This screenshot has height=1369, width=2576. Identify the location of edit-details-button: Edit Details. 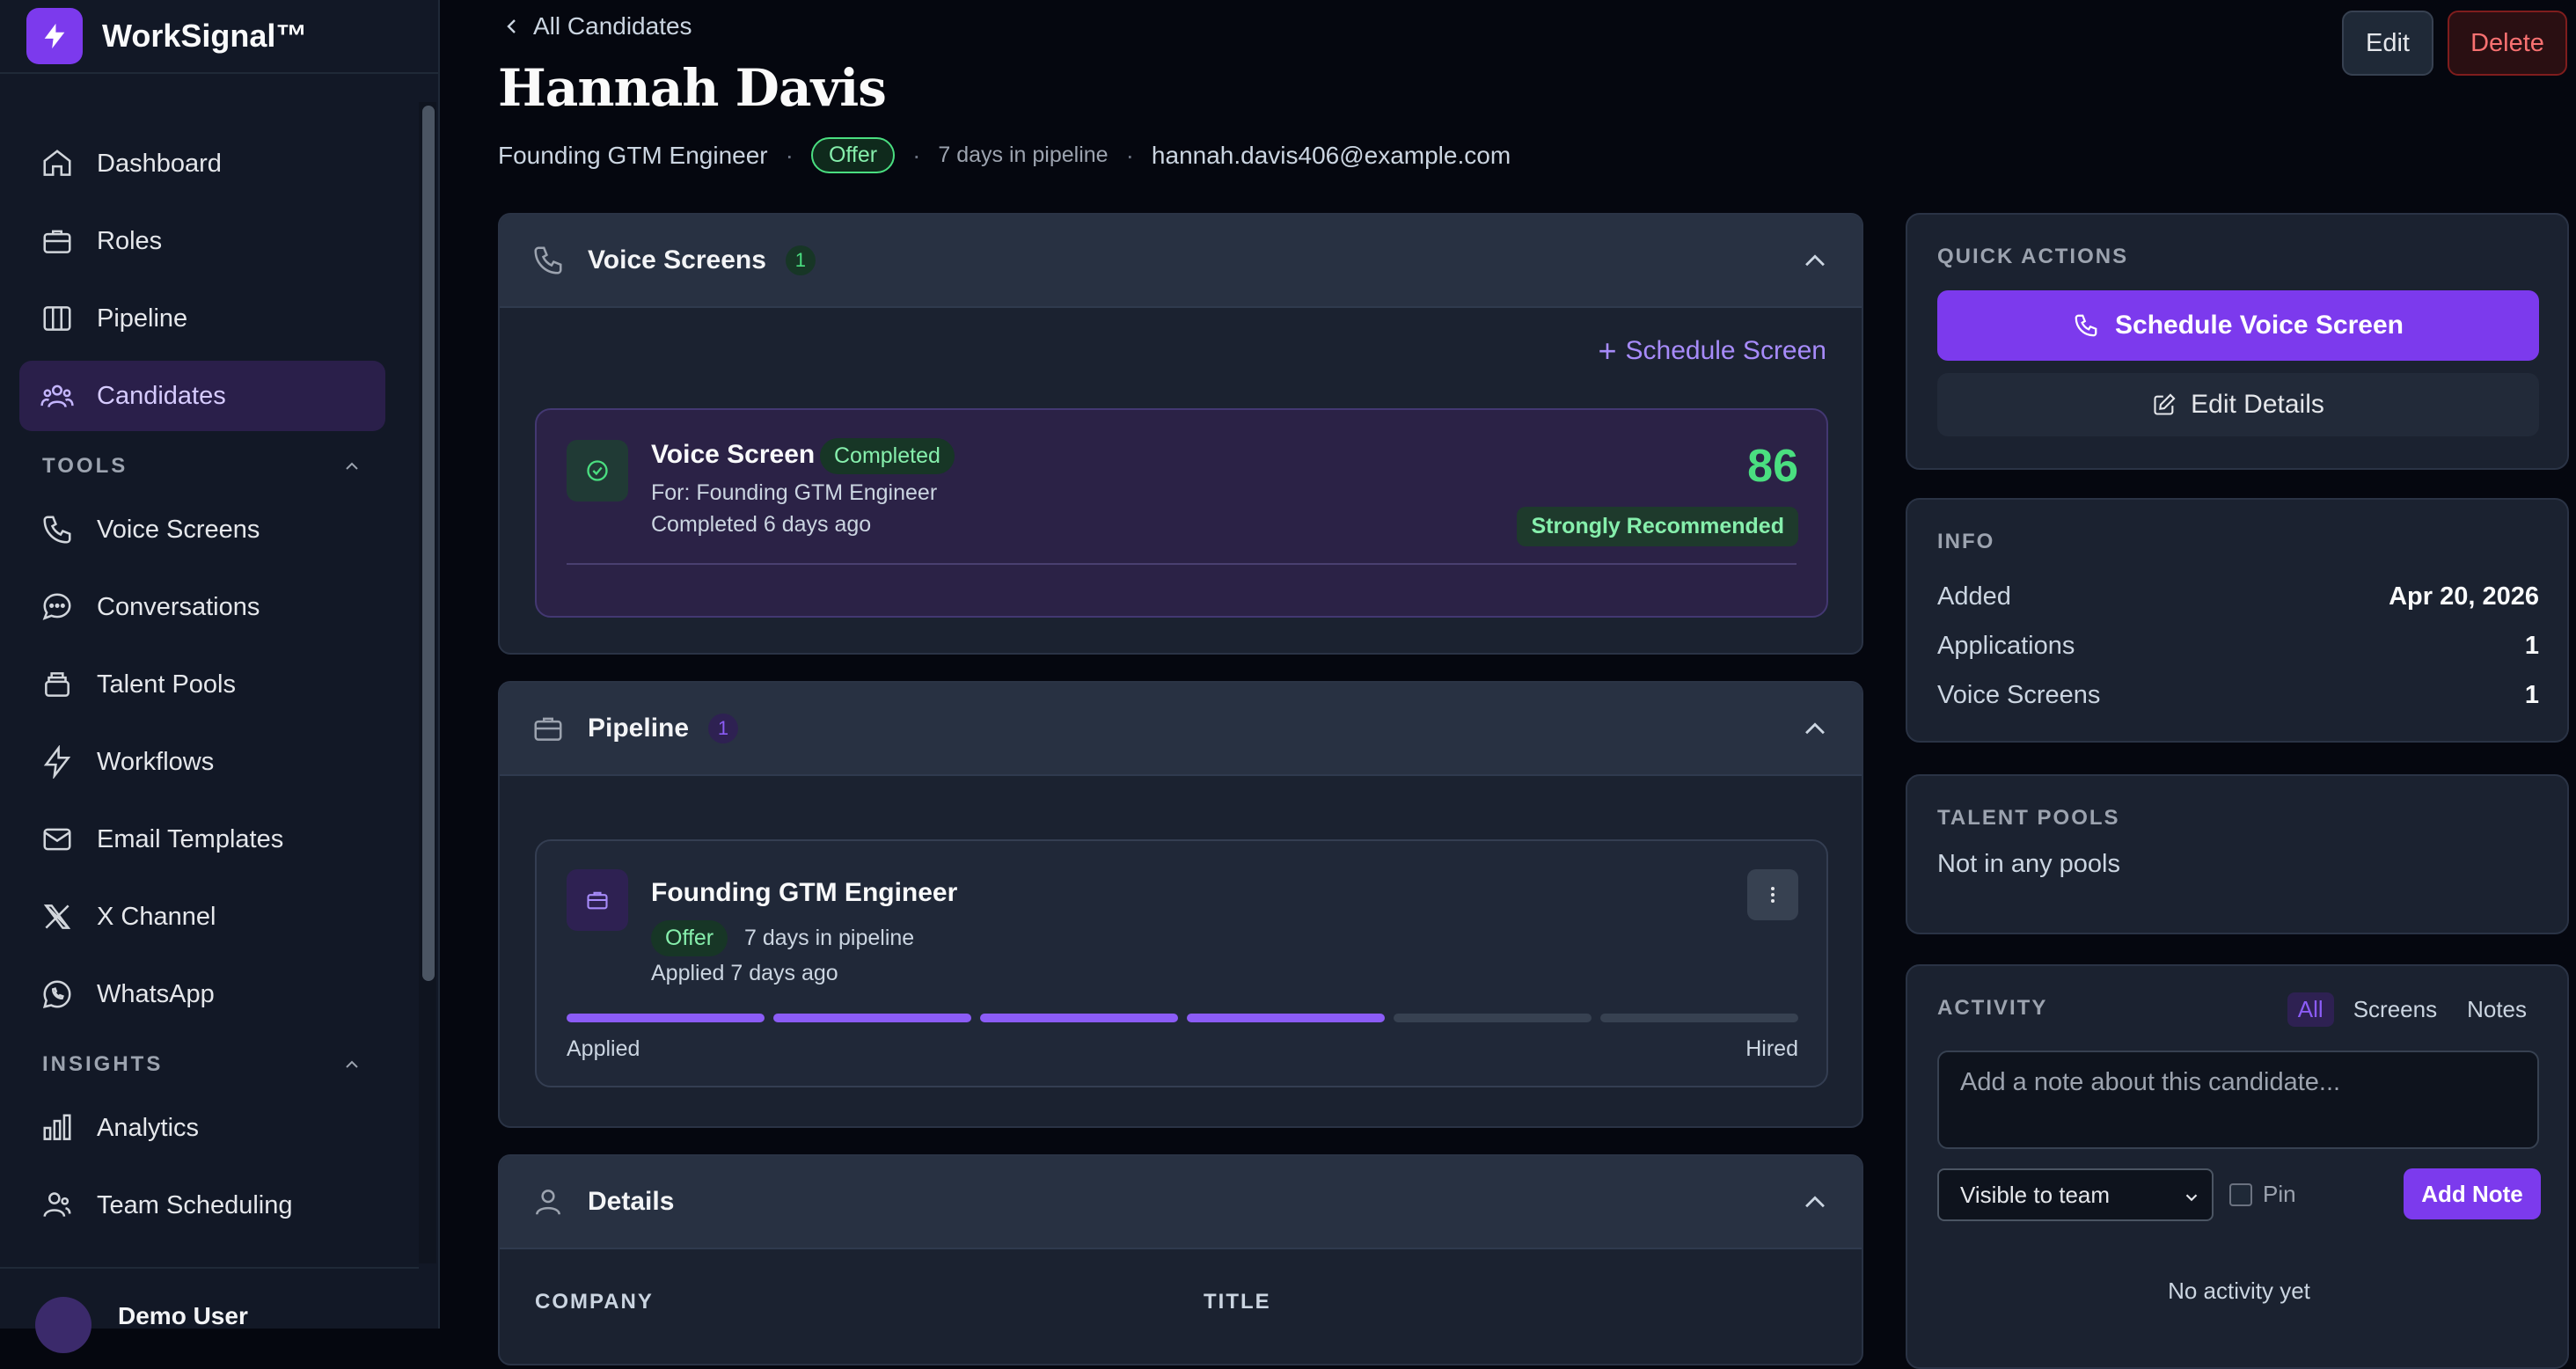
(2238, 404).